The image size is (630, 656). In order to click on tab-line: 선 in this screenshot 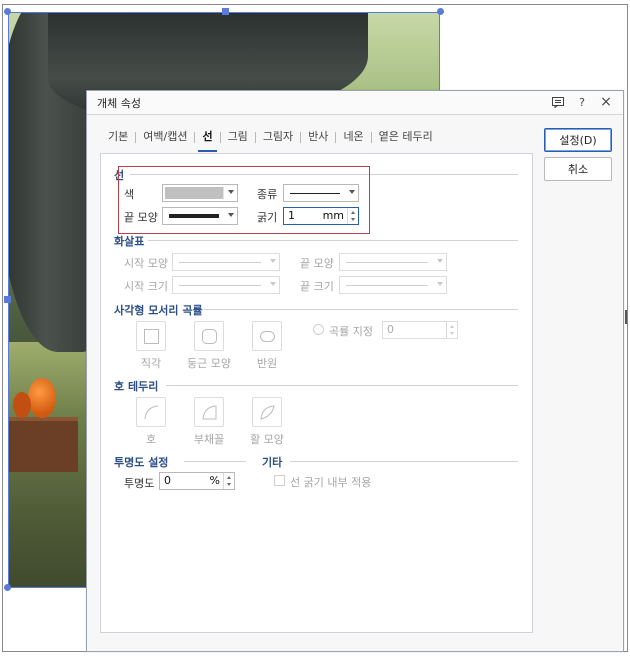, I will do `click(207, 139)`.